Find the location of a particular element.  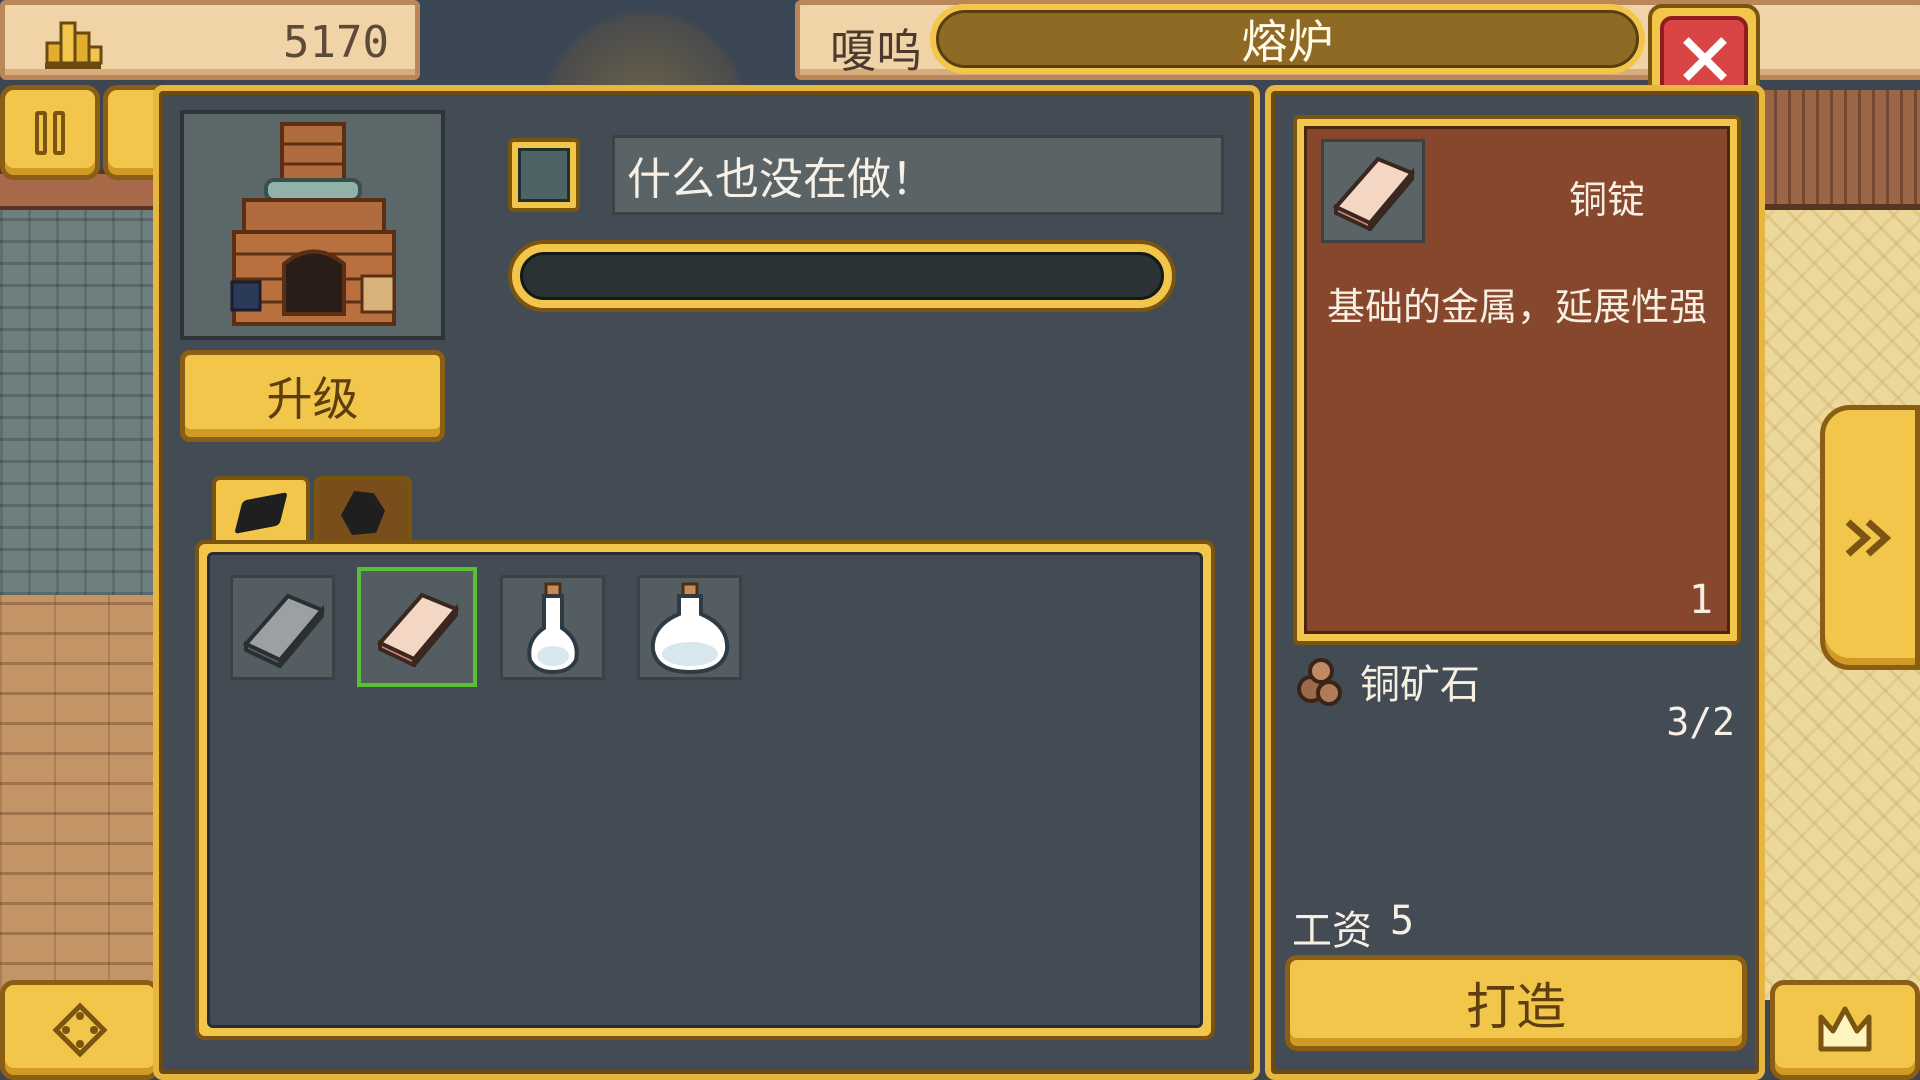

pause-button is located at coordinates (50, 132).